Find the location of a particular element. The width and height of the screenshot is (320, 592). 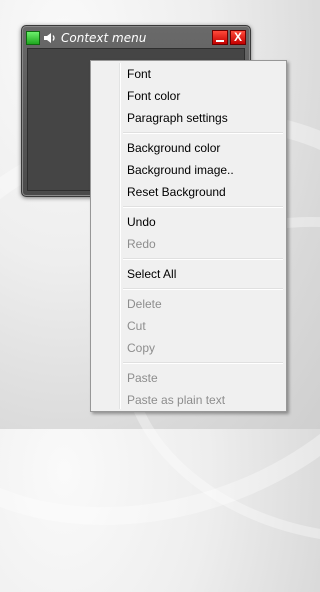

menu-item-copy: Copy is located at coordinates (141, 348).